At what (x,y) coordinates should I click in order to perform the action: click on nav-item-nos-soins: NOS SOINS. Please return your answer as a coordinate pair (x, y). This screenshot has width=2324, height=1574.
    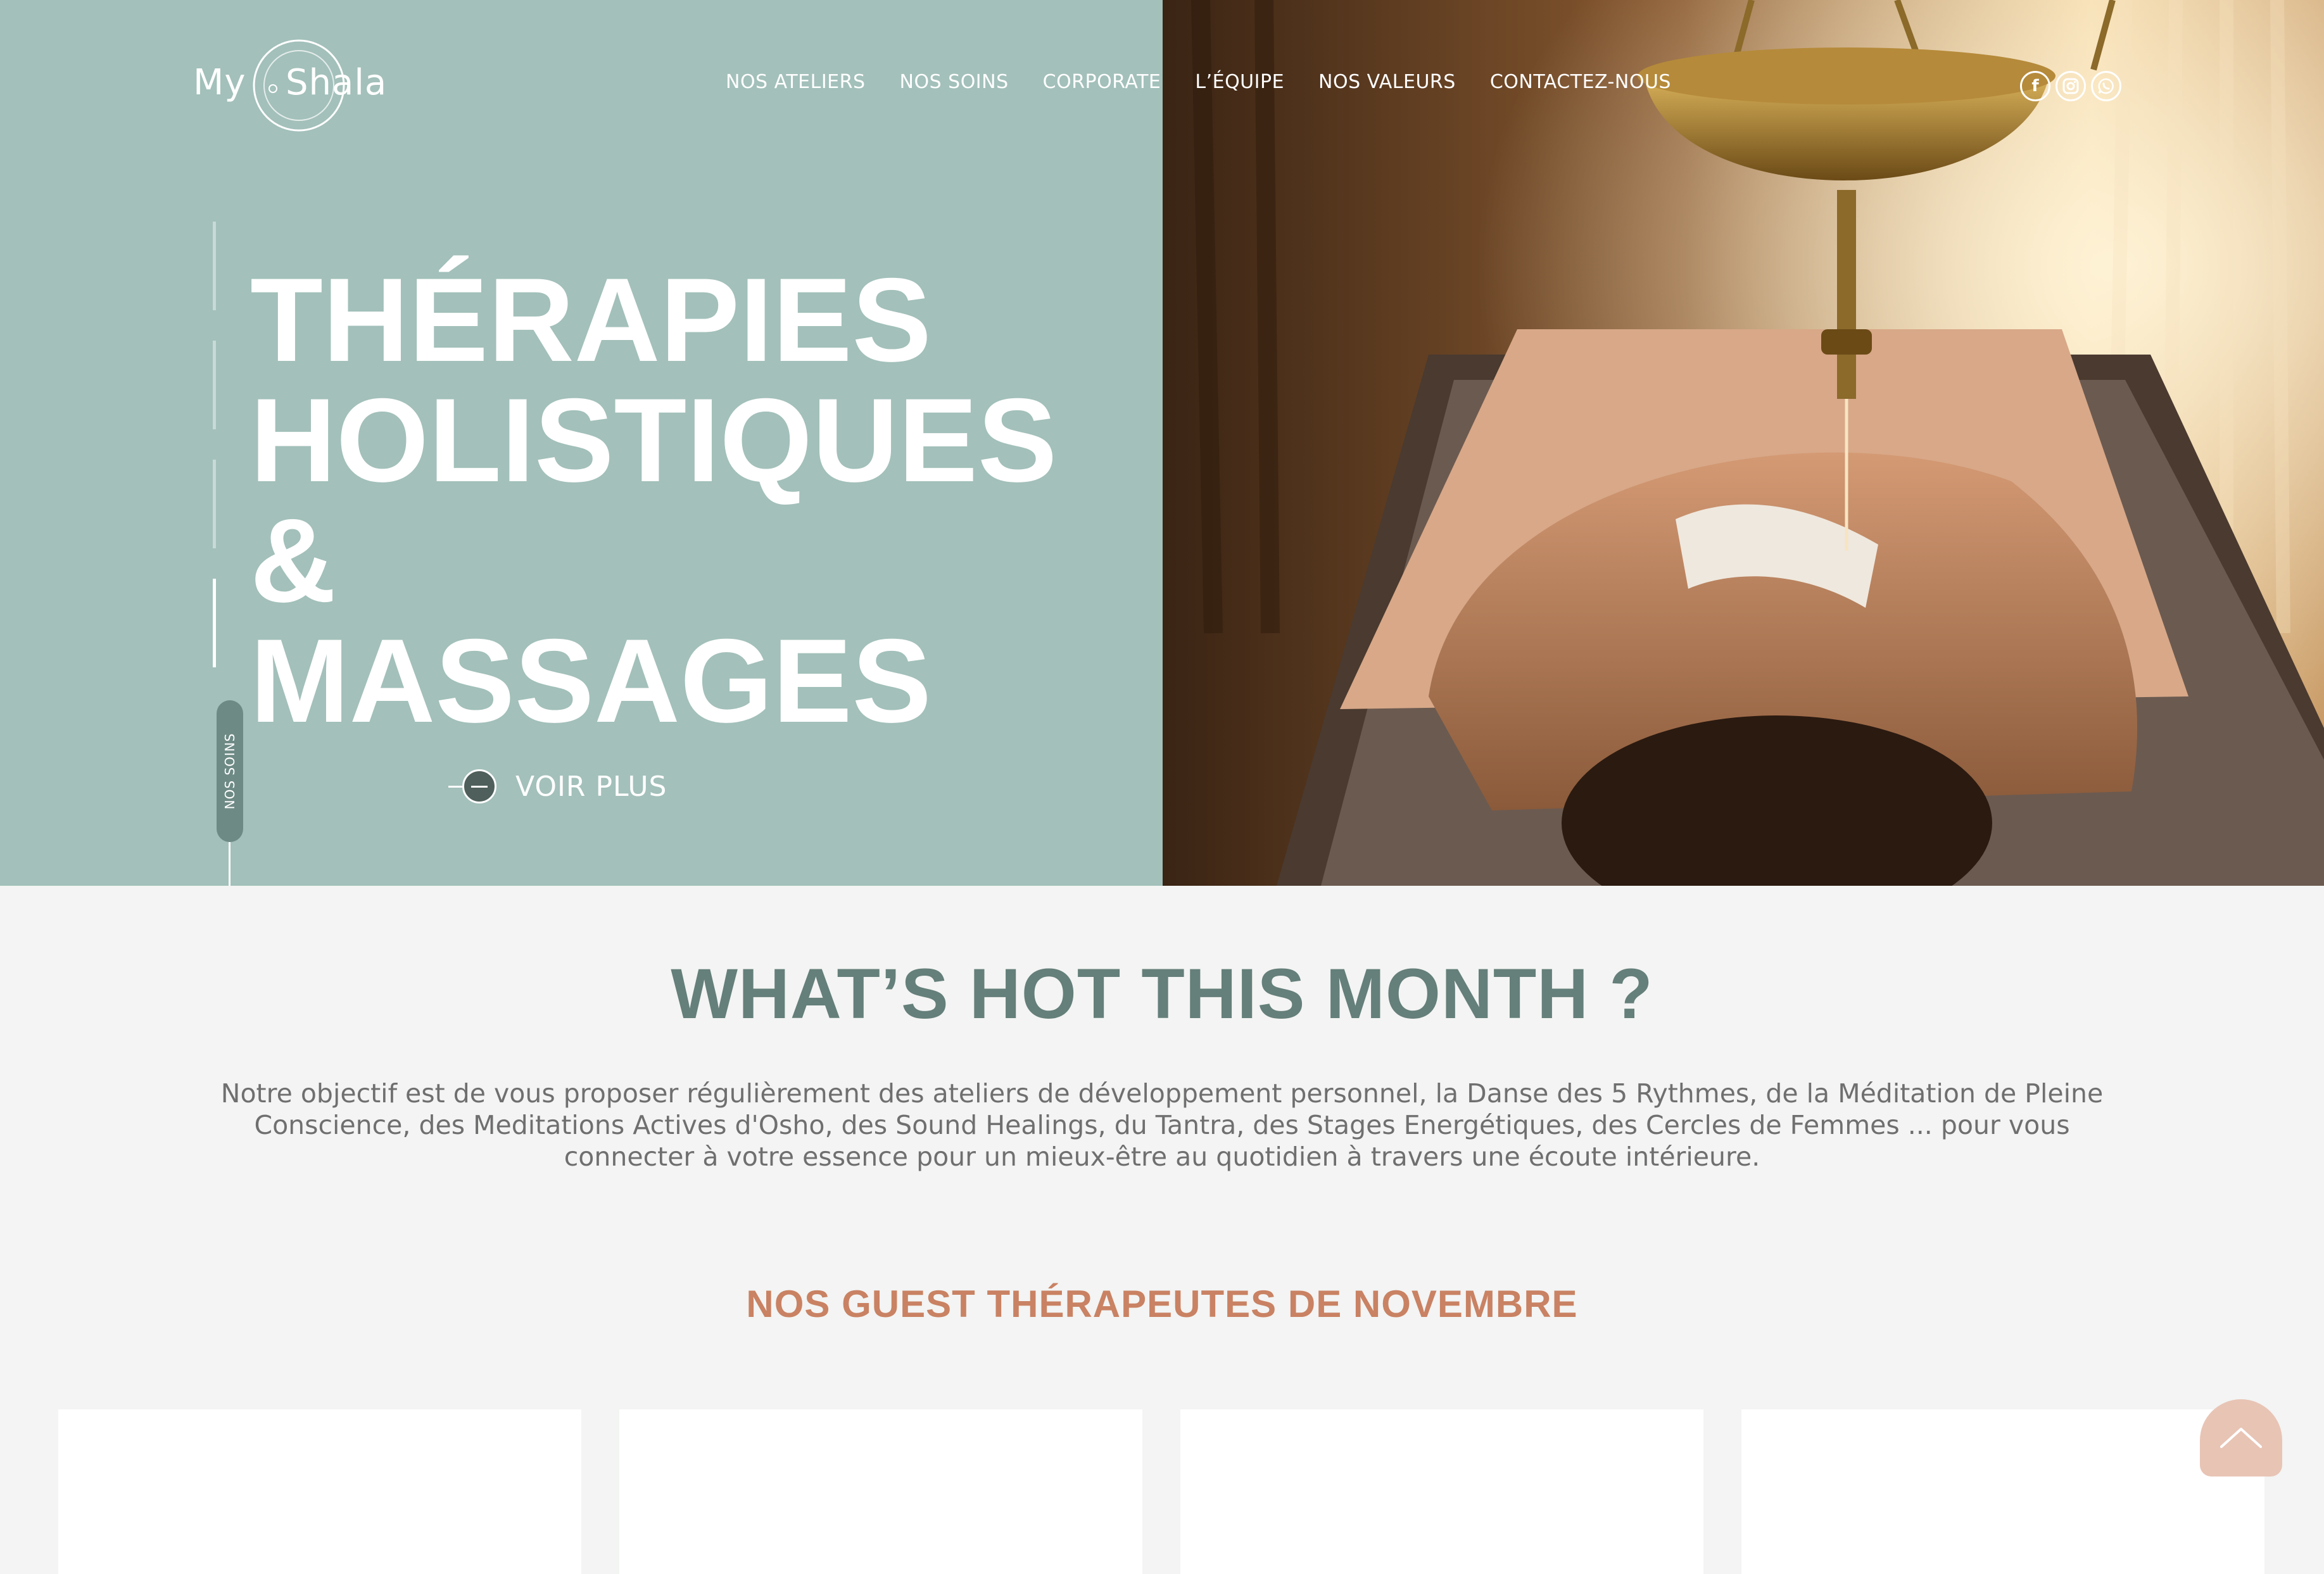
    Looking at the image, I should click on (954, 82).